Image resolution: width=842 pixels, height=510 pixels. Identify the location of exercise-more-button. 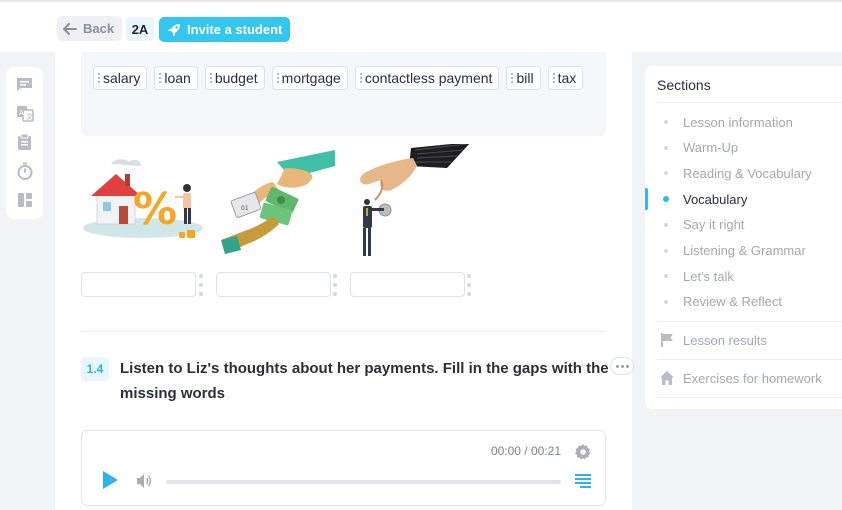
(622, 366).